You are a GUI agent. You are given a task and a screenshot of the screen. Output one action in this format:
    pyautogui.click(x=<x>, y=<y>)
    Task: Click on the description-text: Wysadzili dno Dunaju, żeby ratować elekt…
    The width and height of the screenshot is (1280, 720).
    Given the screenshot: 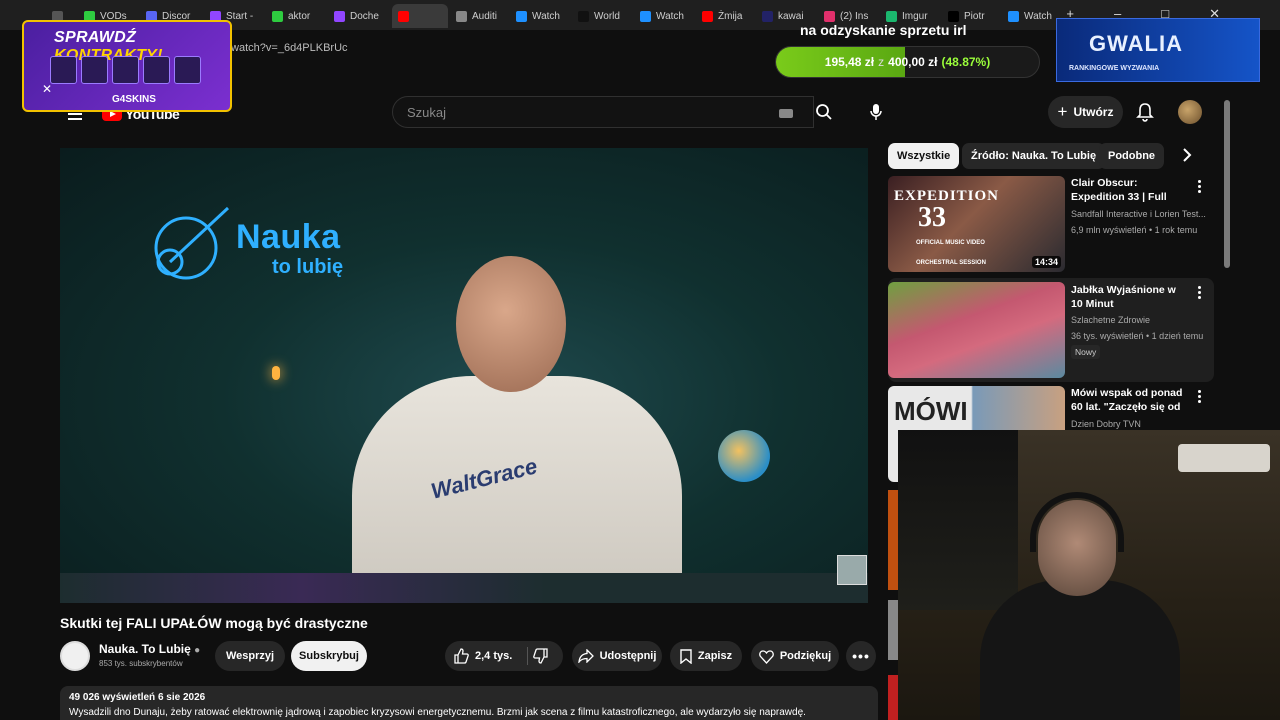 What is the action you would take?
    pyautogui.click(x=437, y=712)
    